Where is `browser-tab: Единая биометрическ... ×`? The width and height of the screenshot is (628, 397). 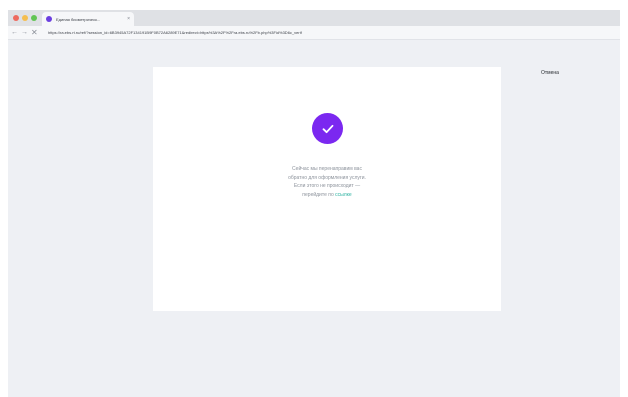 browser-tab: Единая биометрическ... × is located at coordinates (88, 19).